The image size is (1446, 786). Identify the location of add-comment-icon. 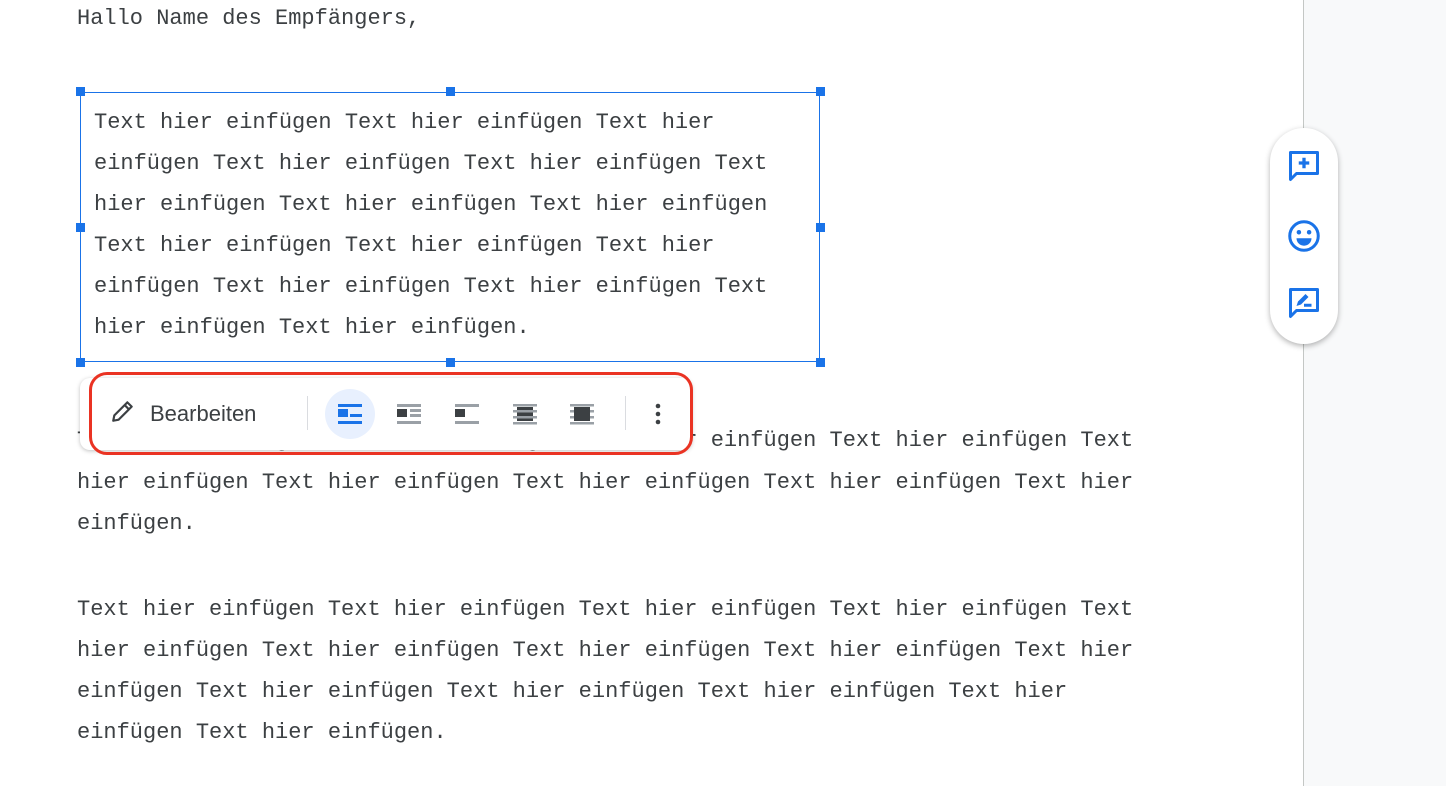
(1304, 166).